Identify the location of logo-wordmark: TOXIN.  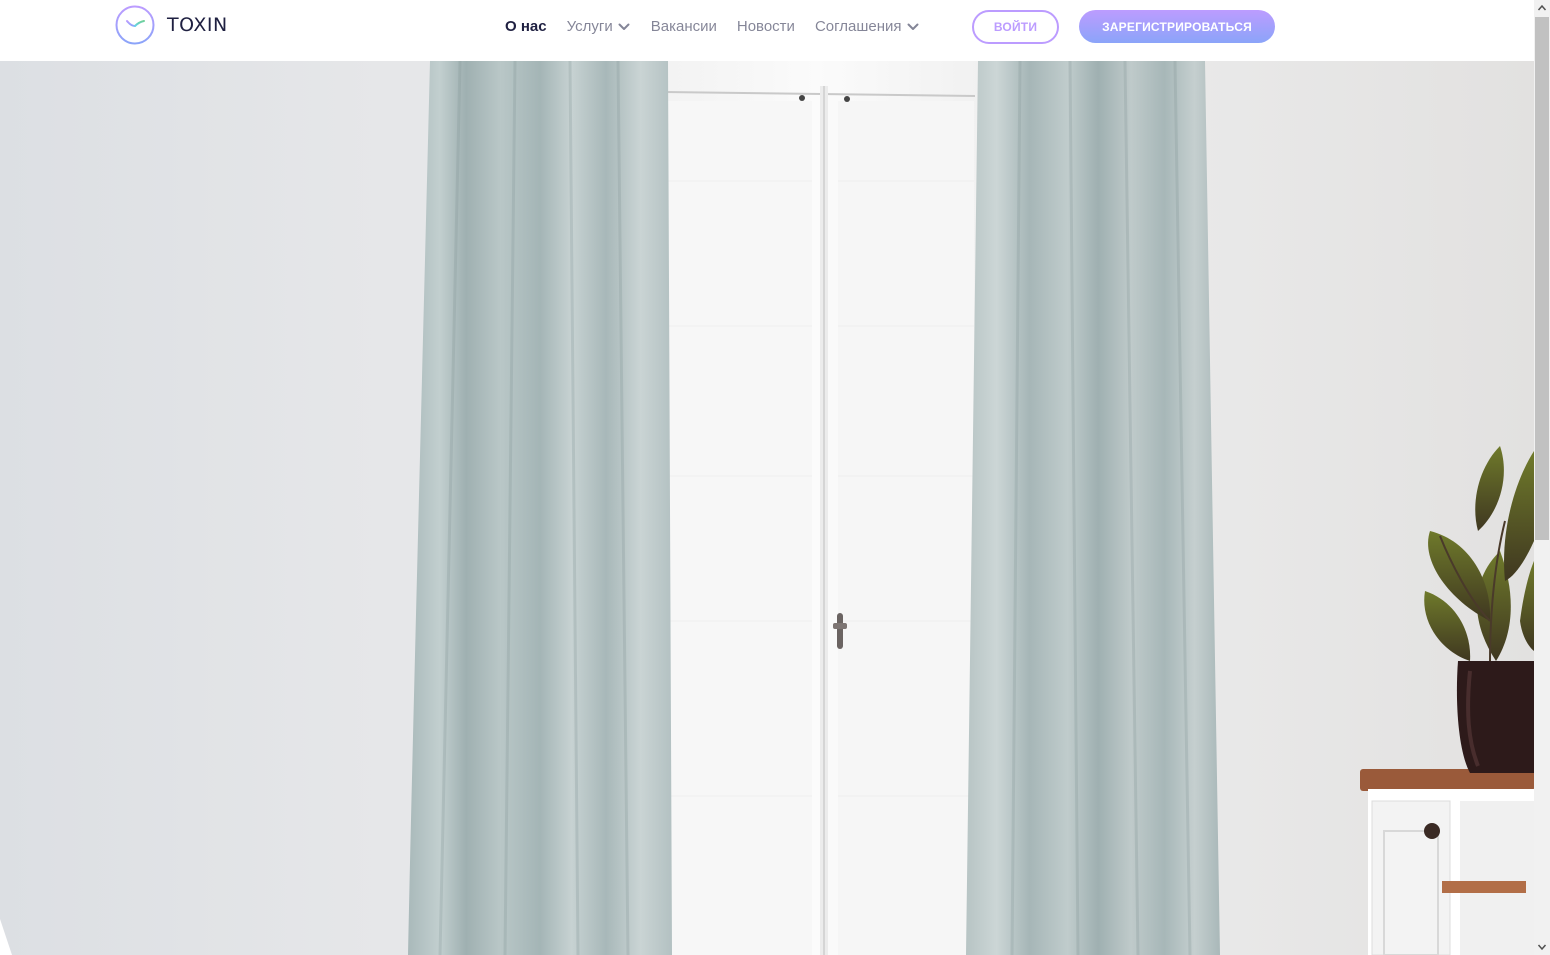
(197, 25).